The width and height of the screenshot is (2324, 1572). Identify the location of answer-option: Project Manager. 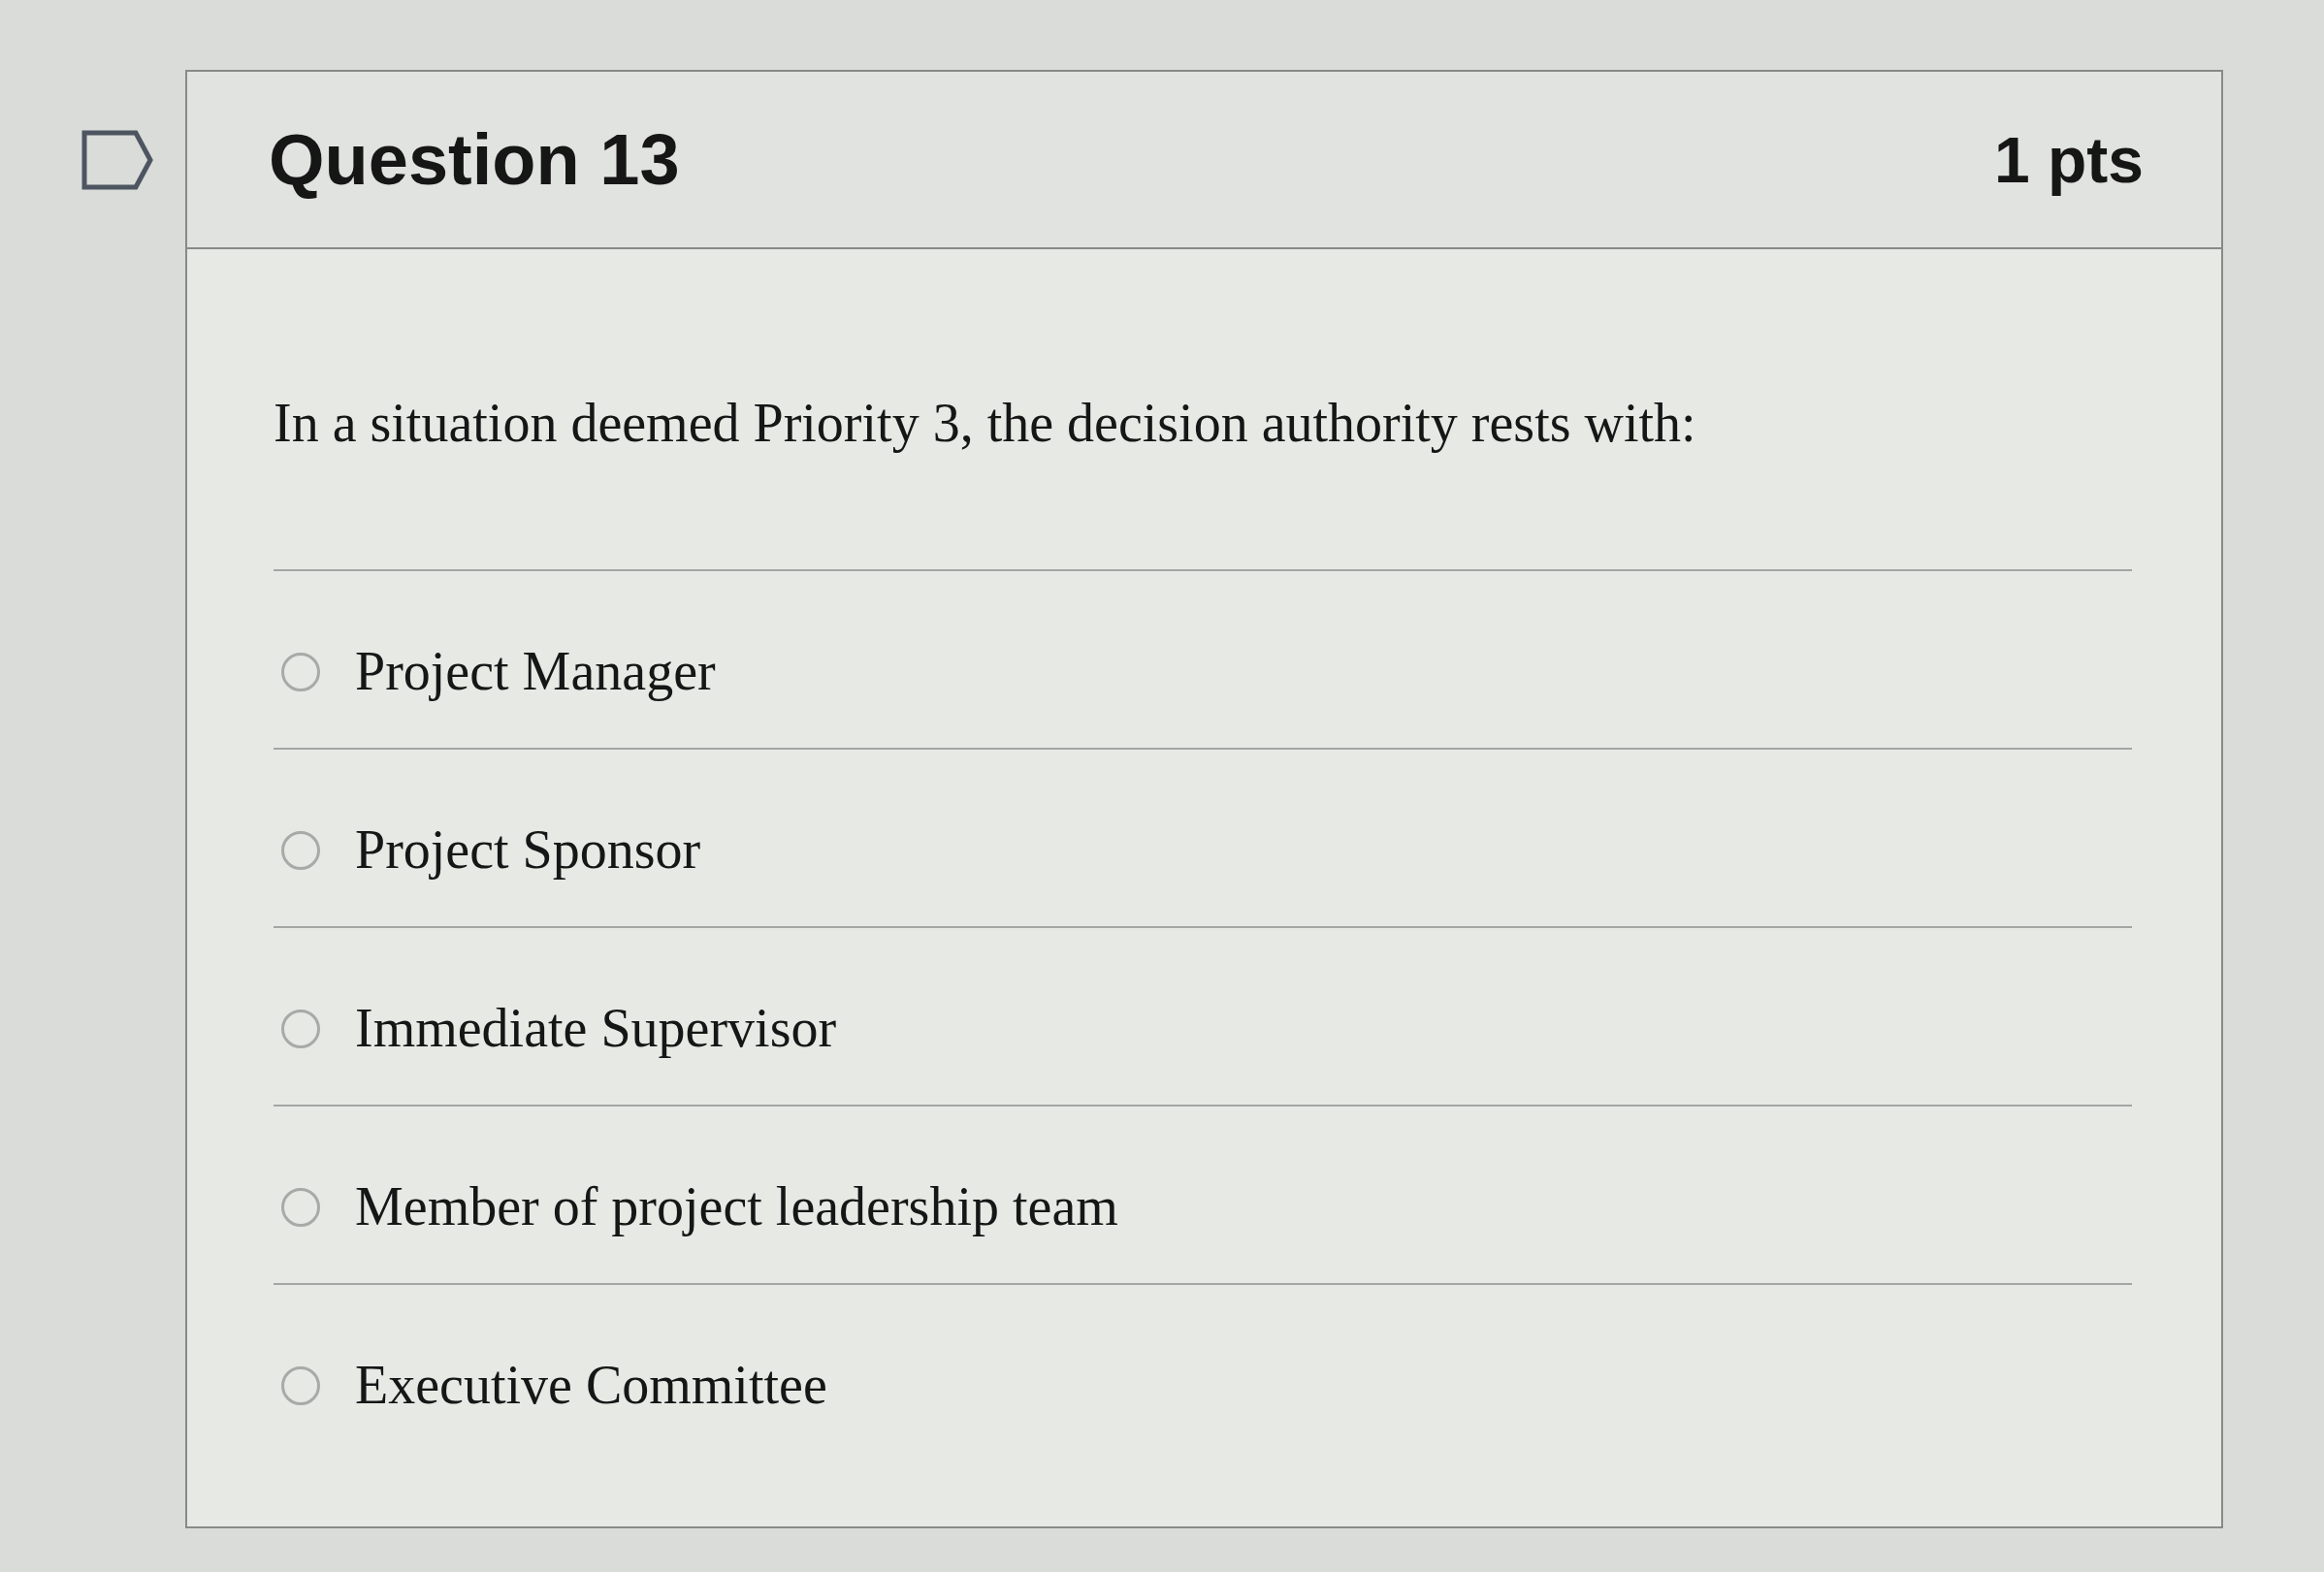
(535, 671).